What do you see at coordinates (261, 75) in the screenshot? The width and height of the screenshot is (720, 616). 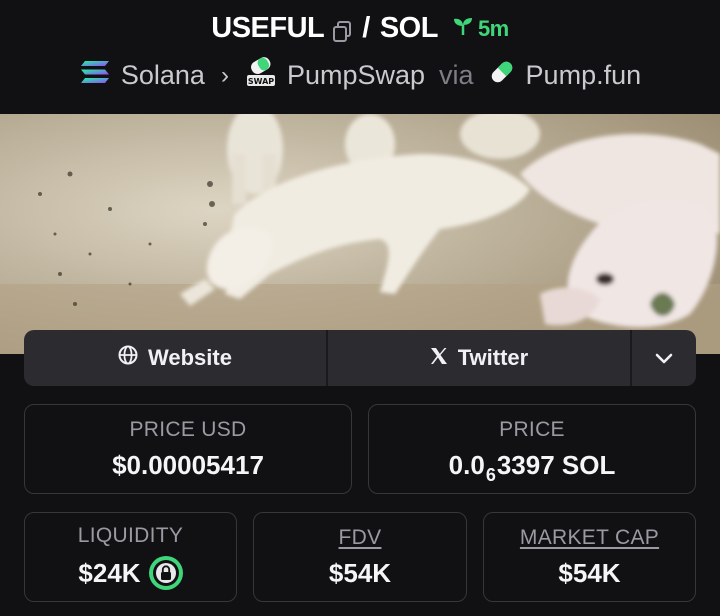 I see `pumpswap-icon: SWAP` at bounding box center [261, 75].